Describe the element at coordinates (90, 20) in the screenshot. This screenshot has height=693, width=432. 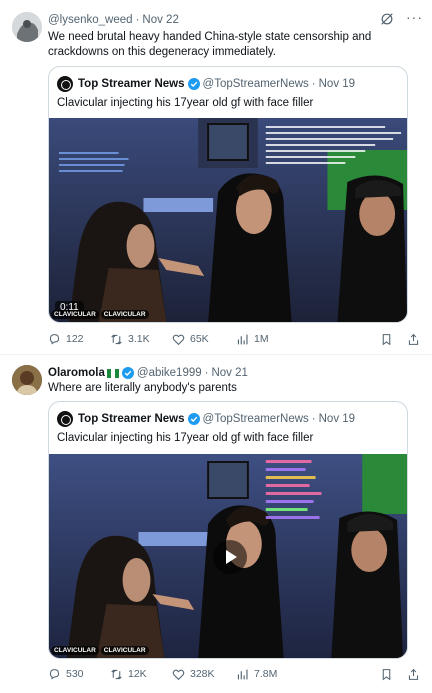
I see `author-handle: @lysenko_weed` at that location.